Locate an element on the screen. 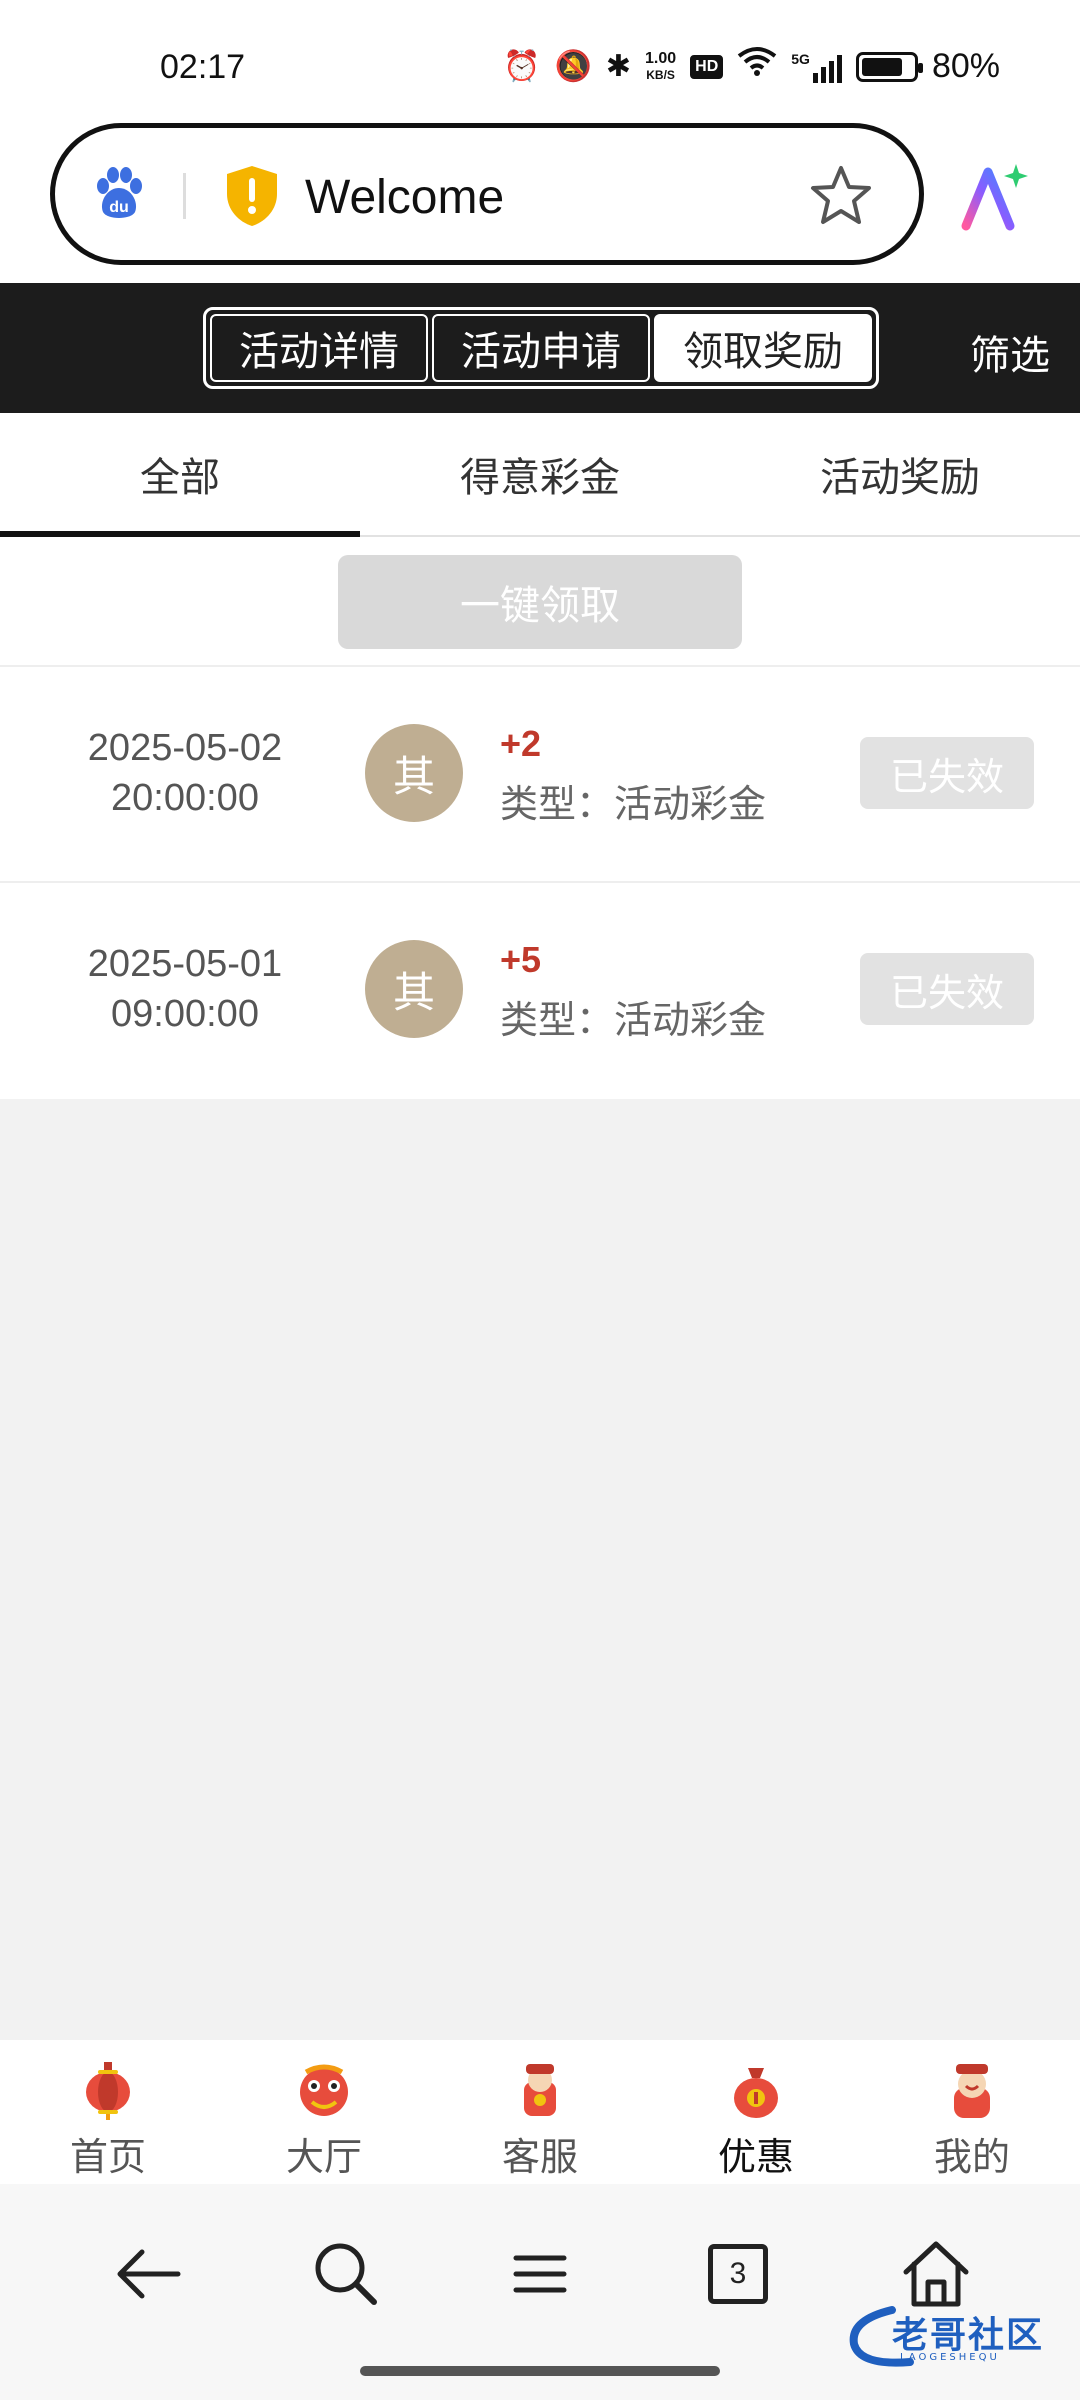  record-datetime: 2025-05-01 09:00:00 is located at coordinates (185, 989).